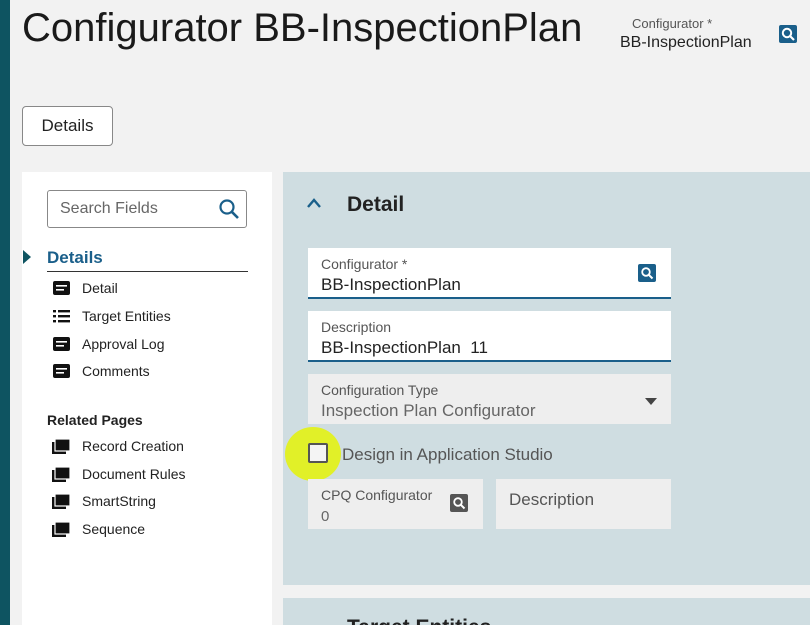 This screenshot has width=810, height=625. Describe the element at coordinates (114, 529) in the screenshot. I see `related-item-label: Sequence` at that location.